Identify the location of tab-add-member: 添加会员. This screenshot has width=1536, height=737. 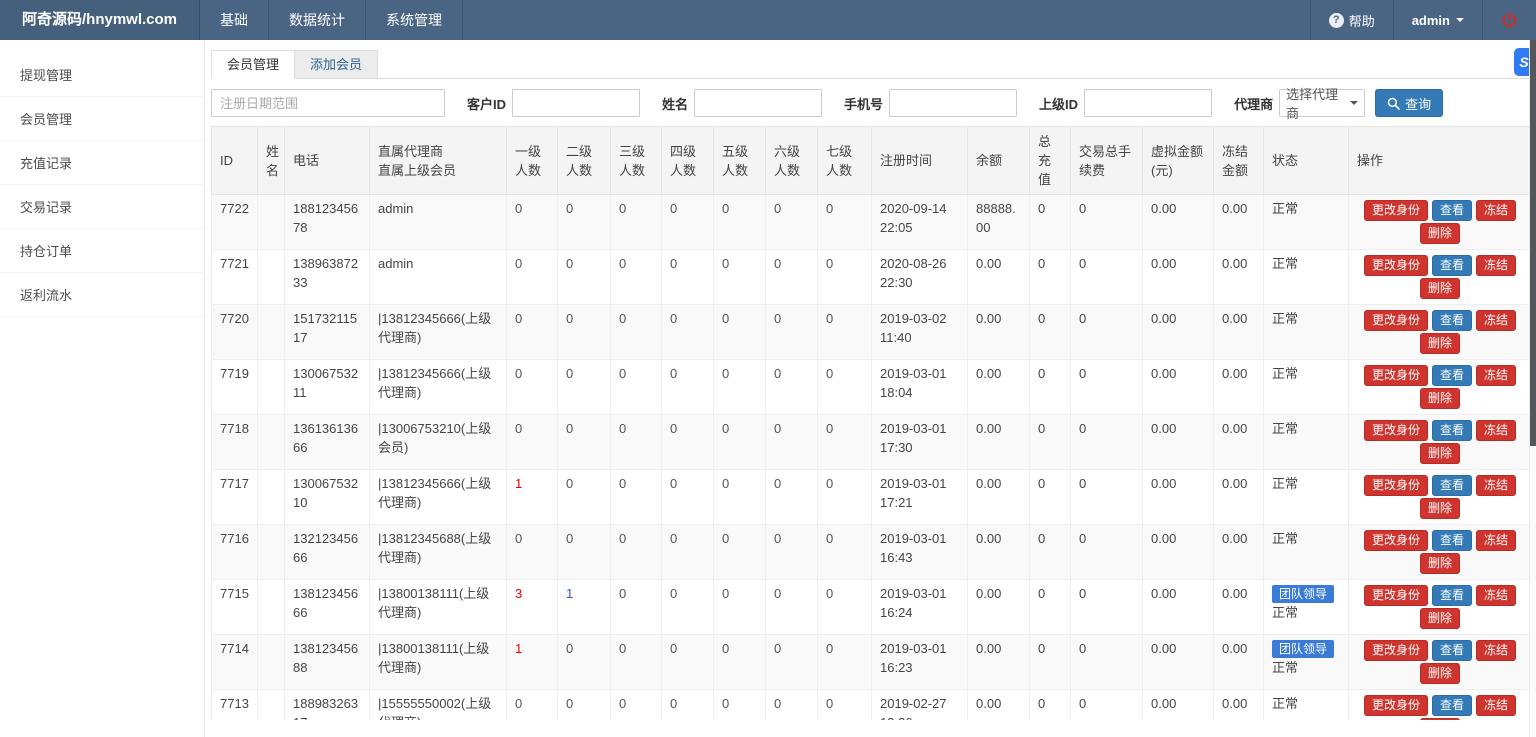
(337, 64).